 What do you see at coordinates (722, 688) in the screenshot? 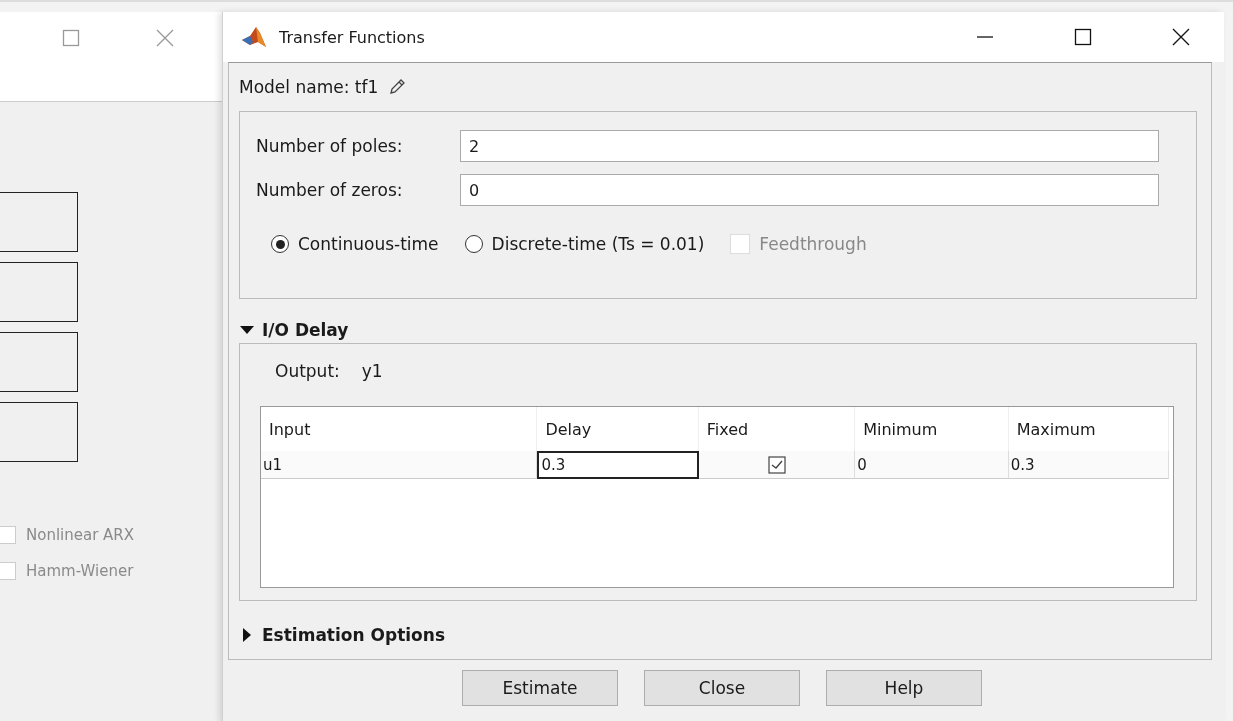
I see `dialog-button: Close` at bounding box center [722, 688].